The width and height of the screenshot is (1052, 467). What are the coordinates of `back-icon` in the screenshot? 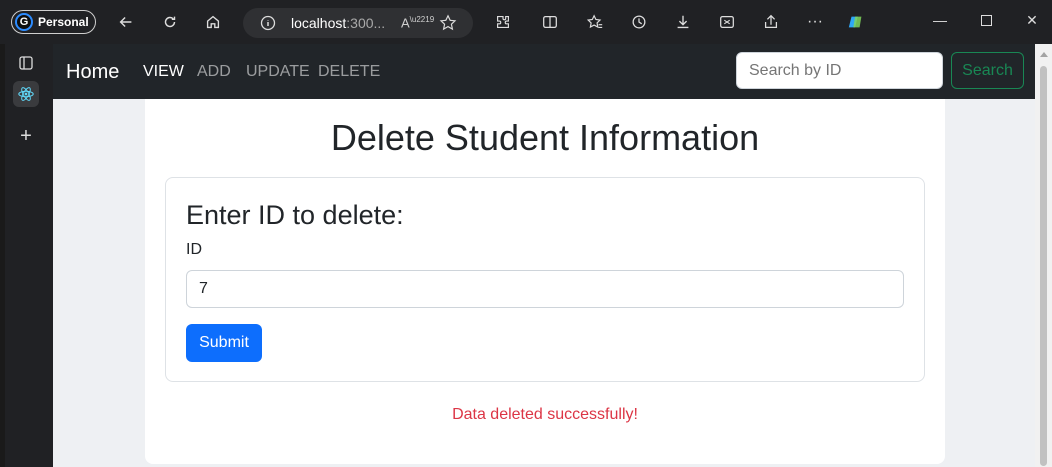 It's located at (126, 22).